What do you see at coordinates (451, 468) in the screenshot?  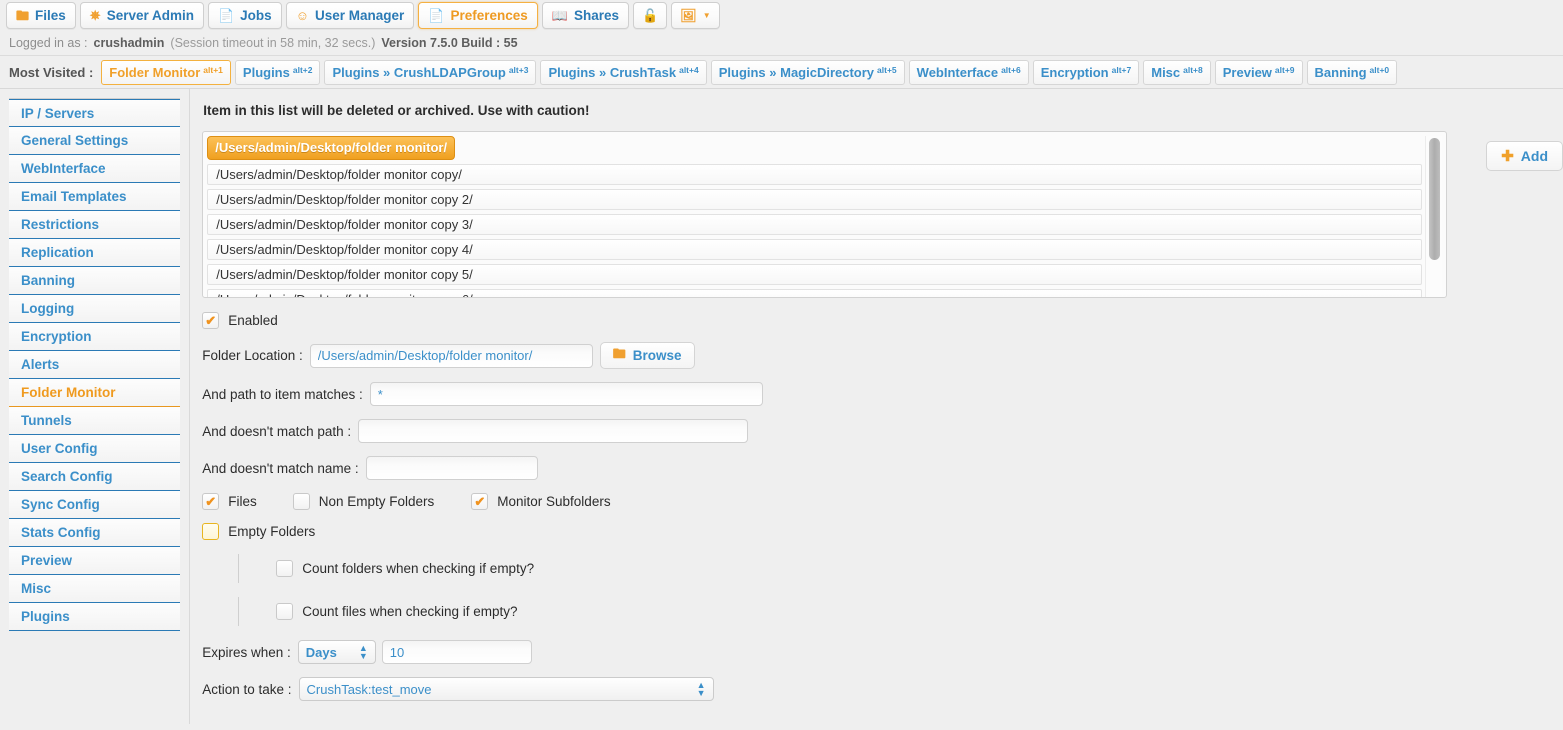 I see `not-match-name-input` at bounding box center [451, 468].